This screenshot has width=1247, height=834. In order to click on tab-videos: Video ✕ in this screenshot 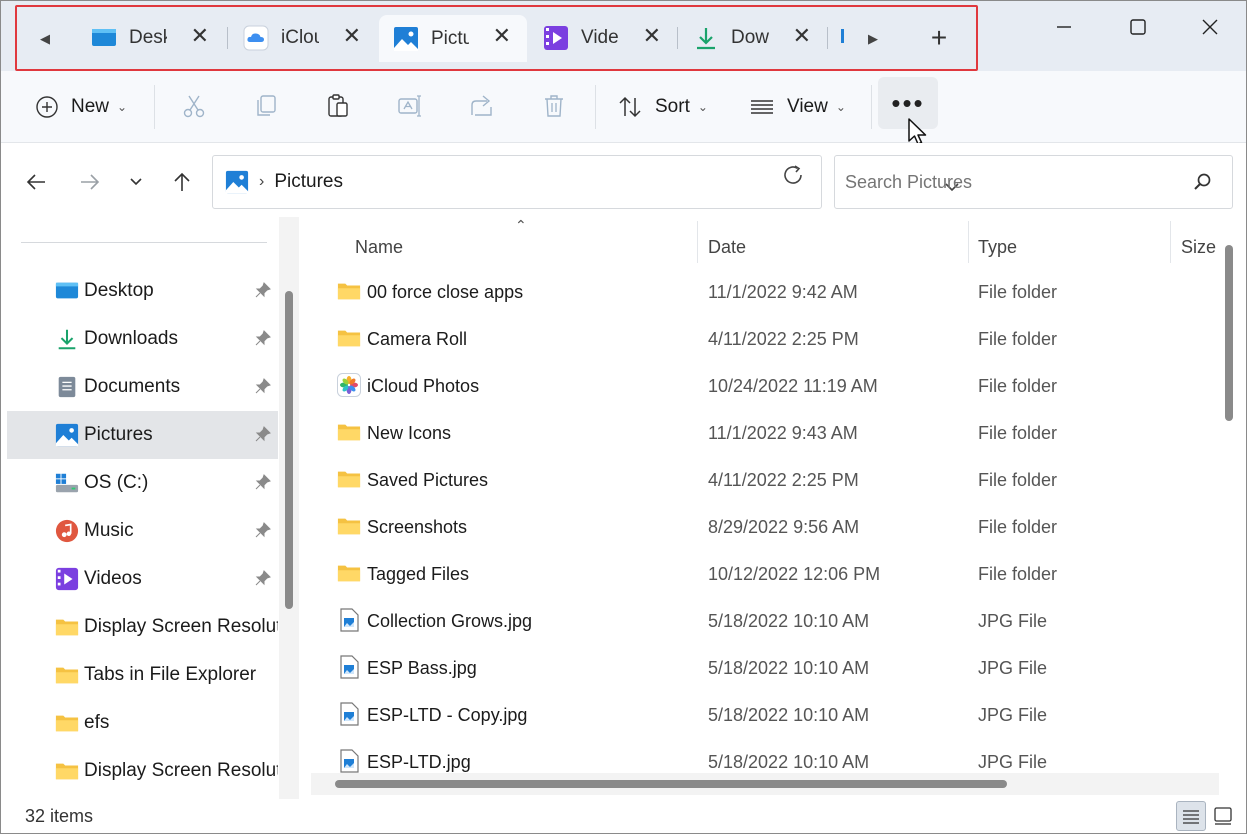, I will do `click(603, 38)`.